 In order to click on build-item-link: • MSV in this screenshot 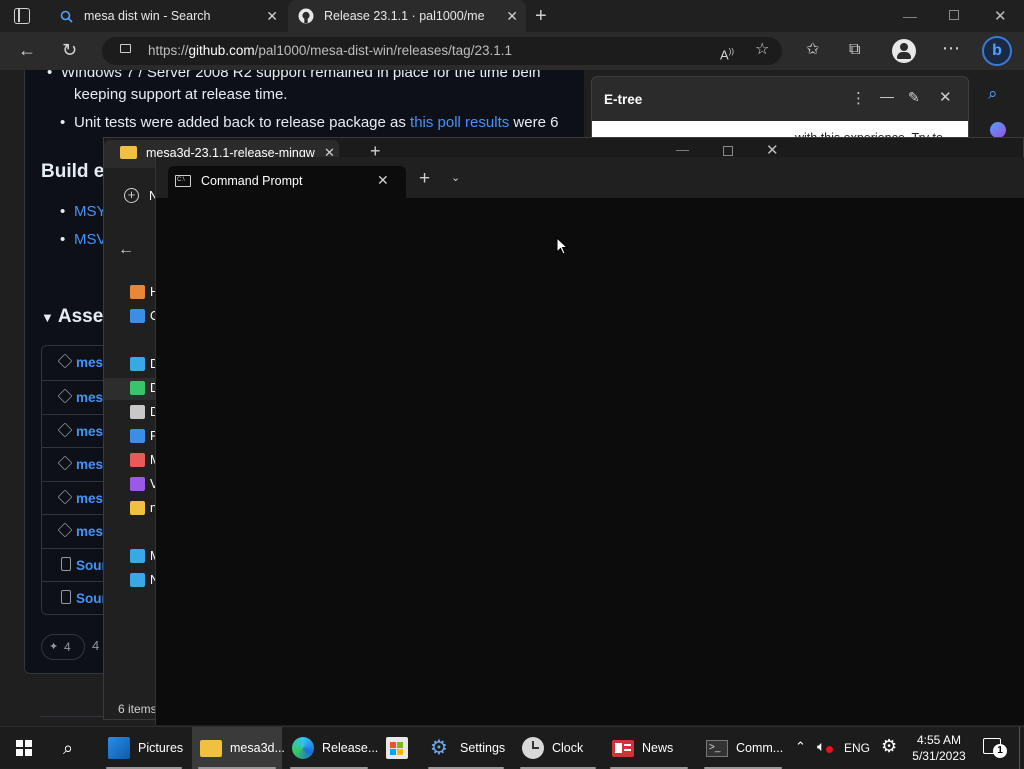, I will do `click(83, 240)`.